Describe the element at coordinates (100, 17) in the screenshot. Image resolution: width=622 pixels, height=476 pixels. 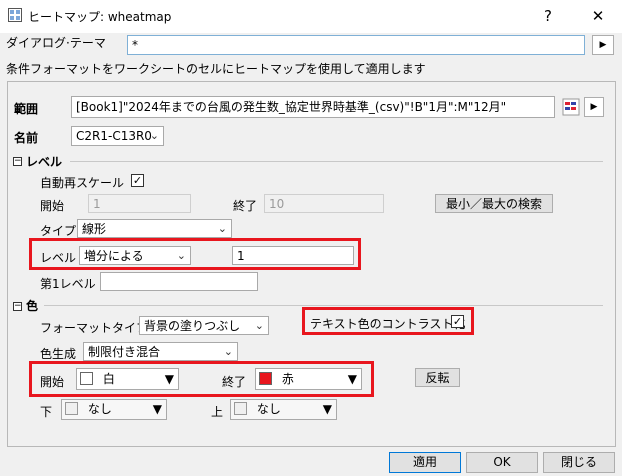
I see `window-title: ヒートマップ: wheatmap` at that location.